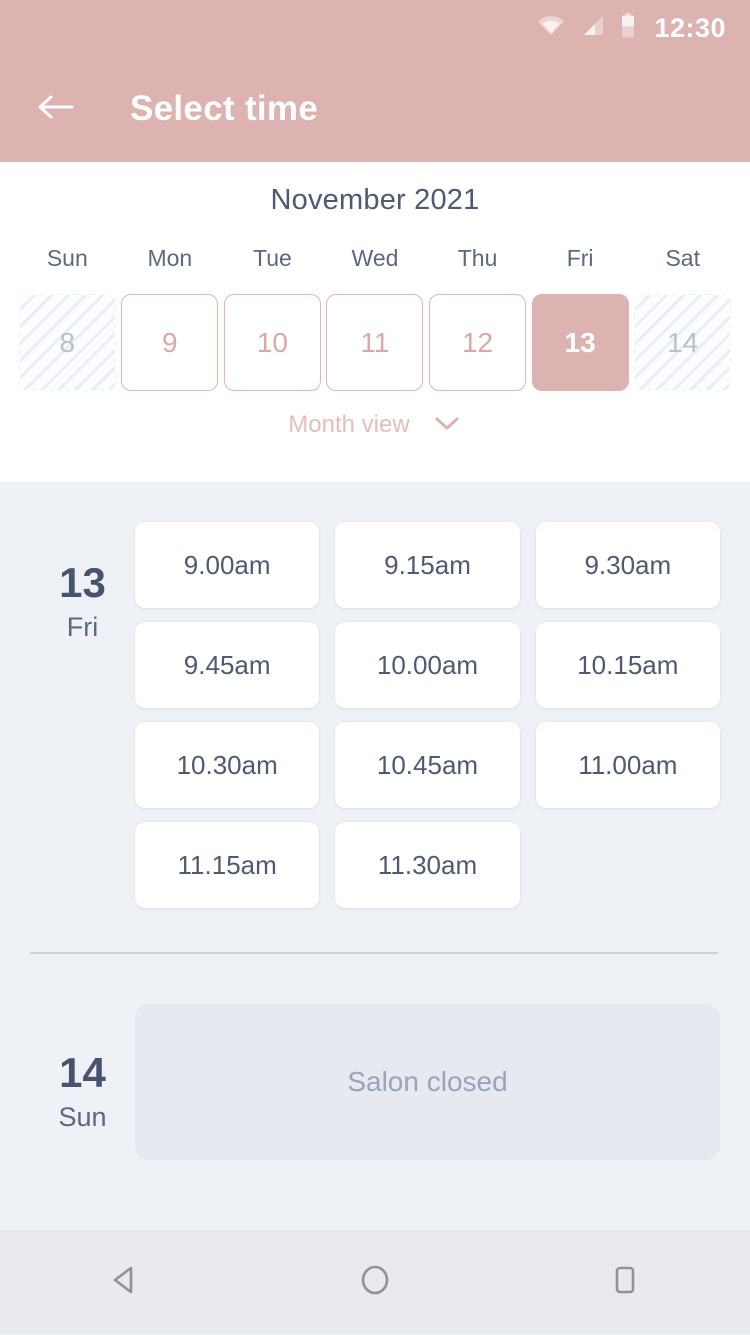 The image size is (750, 1335). I want to click on home-circle-icon, so click(375, 1282).